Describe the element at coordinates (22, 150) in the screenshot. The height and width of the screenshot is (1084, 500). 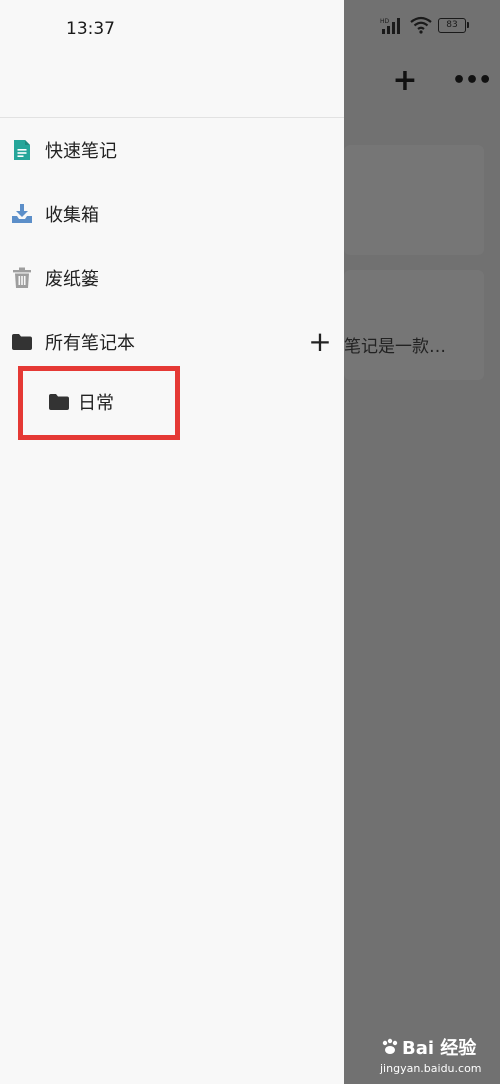
I see `note-icon` at that location.